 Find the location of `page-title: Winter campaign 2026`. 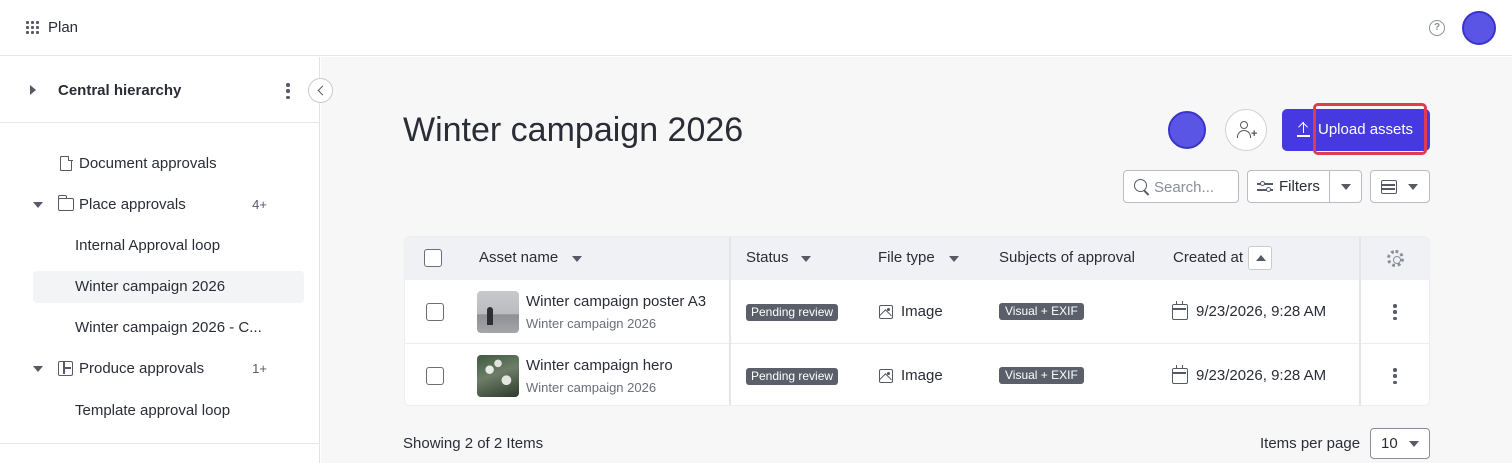

page-title: Winter campaign 2026 is located at coordinates (573, 130).